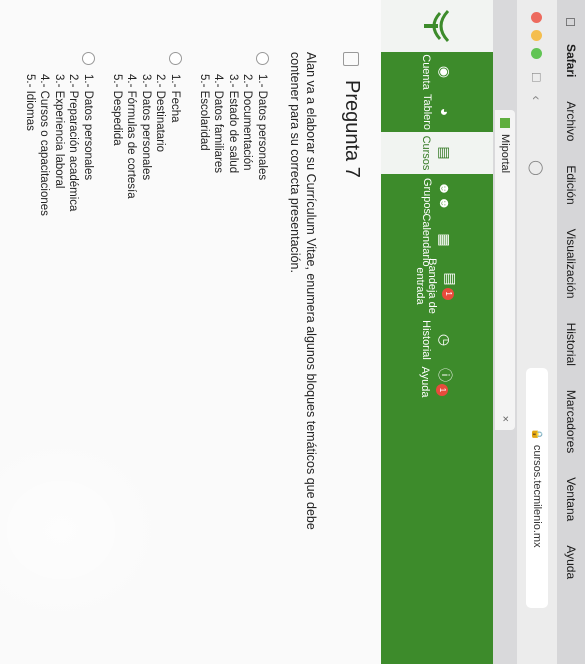 Image resolution: width=585 pixels, height=664 pixels. Describe the element at coordinates (203, 112) in the screenshot. I see `answer-line: 5.- Escolaridad` at that location.